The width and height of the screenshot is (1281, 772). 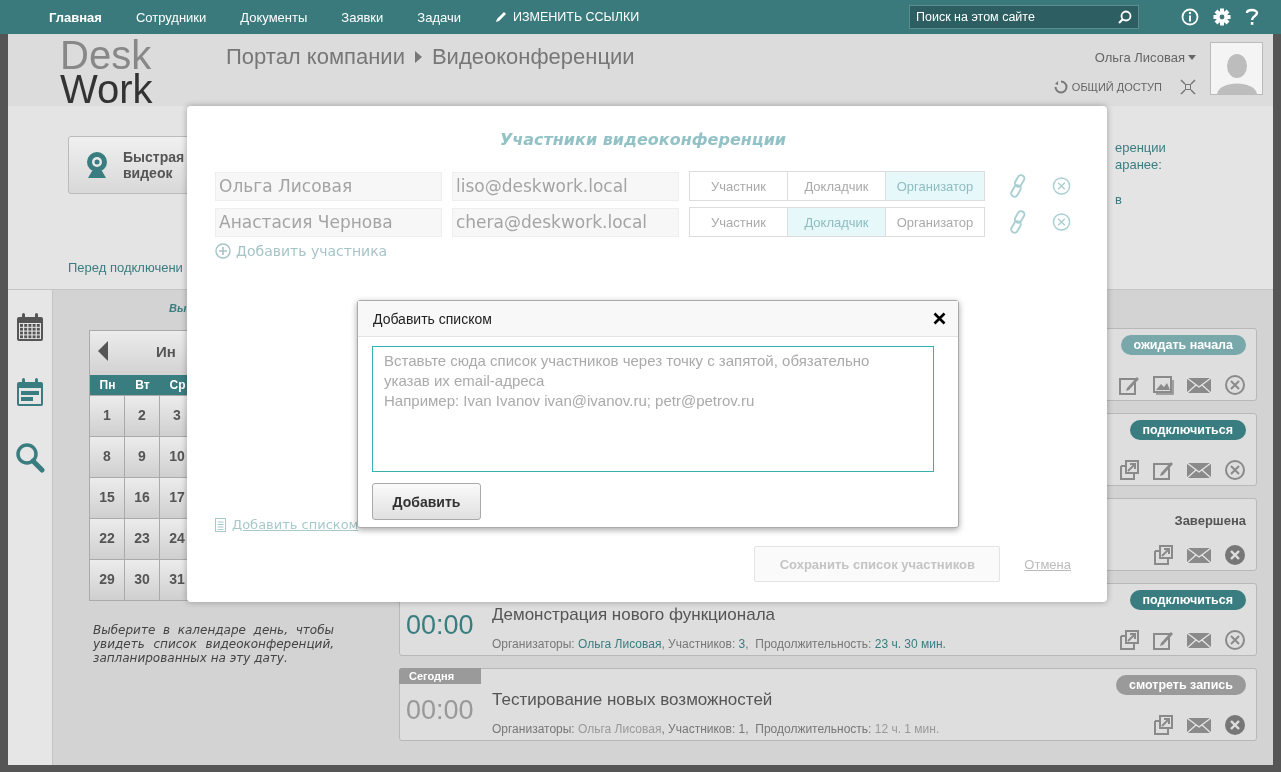 I want to click on info-text: Перед подключени, so click(x=126, y=267).